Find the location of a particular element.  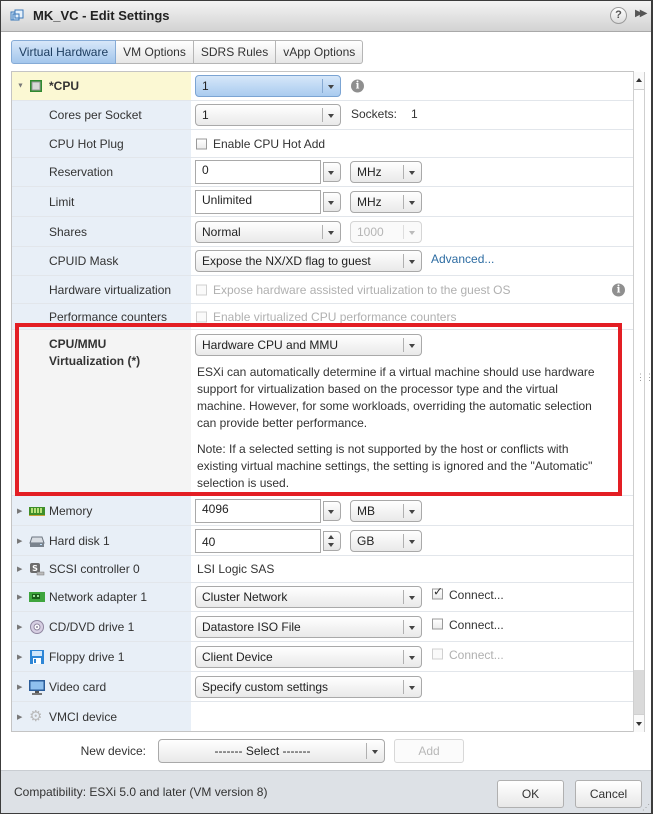

scsi-controller-type: LSI Logic SAS is located at coordinates (236, 569).